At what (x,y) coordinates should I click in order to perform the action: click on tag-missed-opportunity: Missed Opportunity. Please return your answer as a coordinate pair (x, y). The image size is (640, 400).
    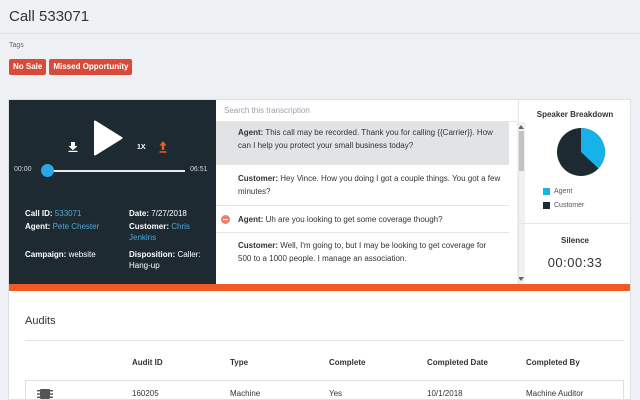
    Looking at the image, I should click on (91, 67).